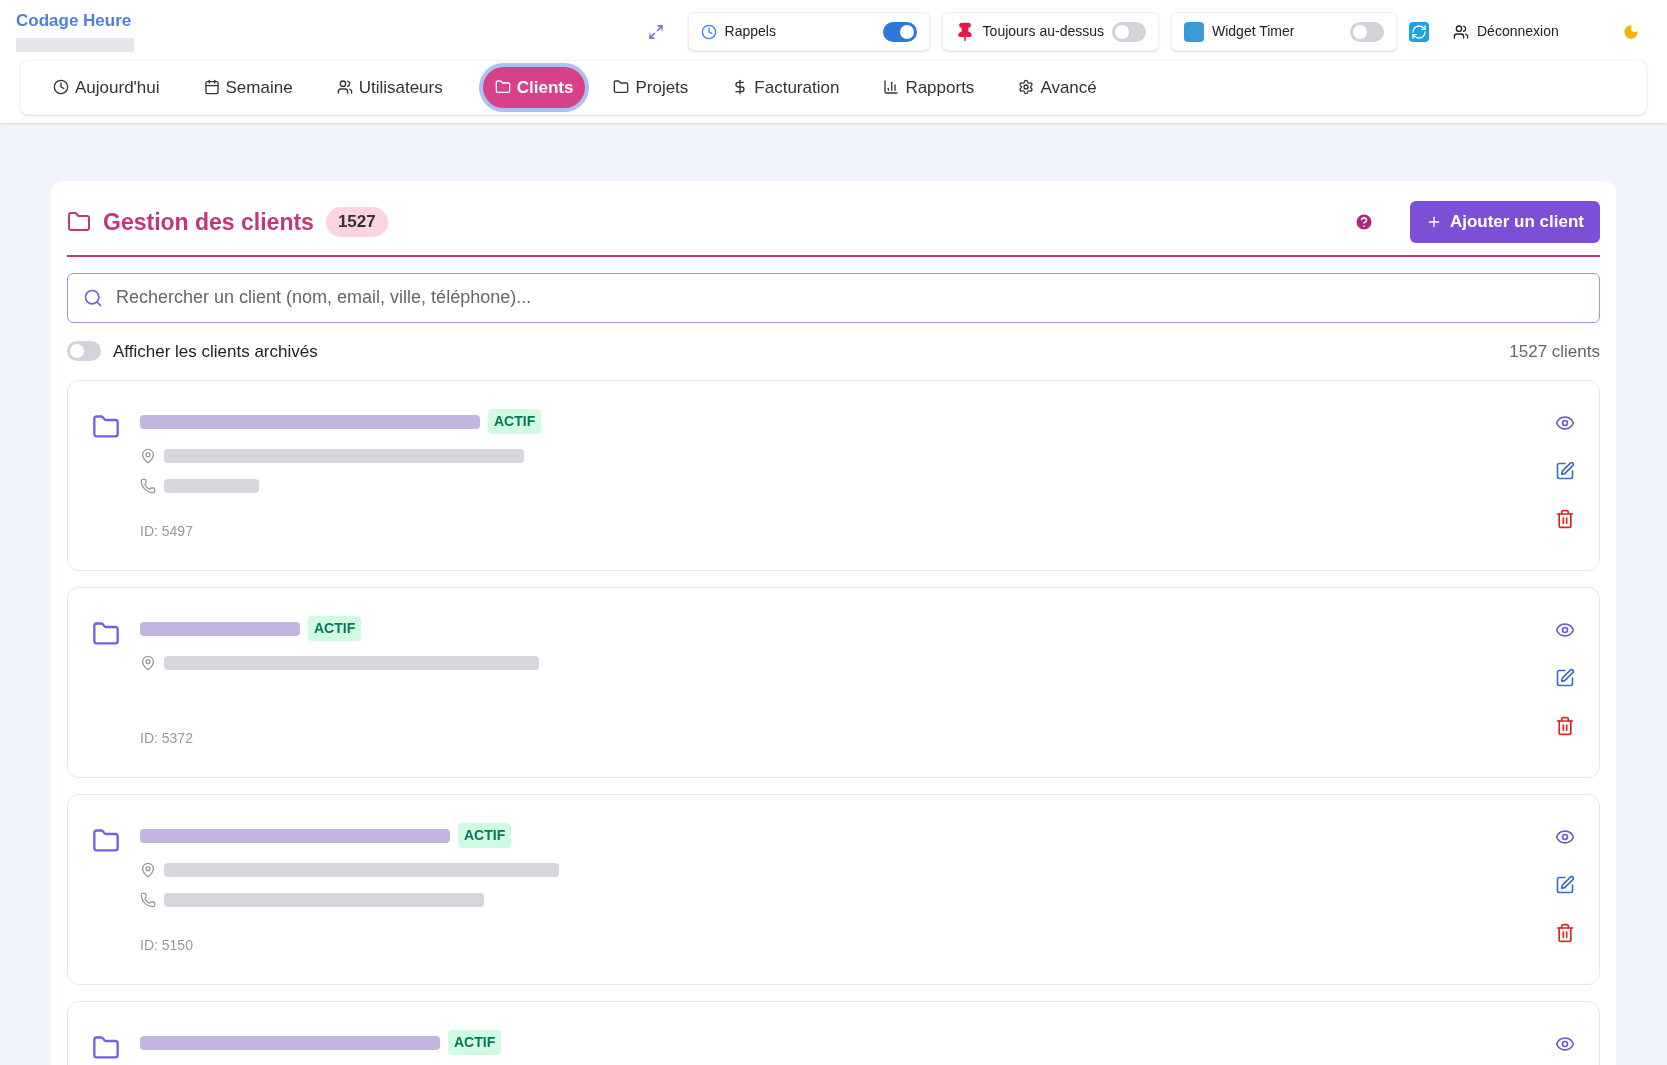  I want to click on nav-tab: Semaine, so click(248, 87).